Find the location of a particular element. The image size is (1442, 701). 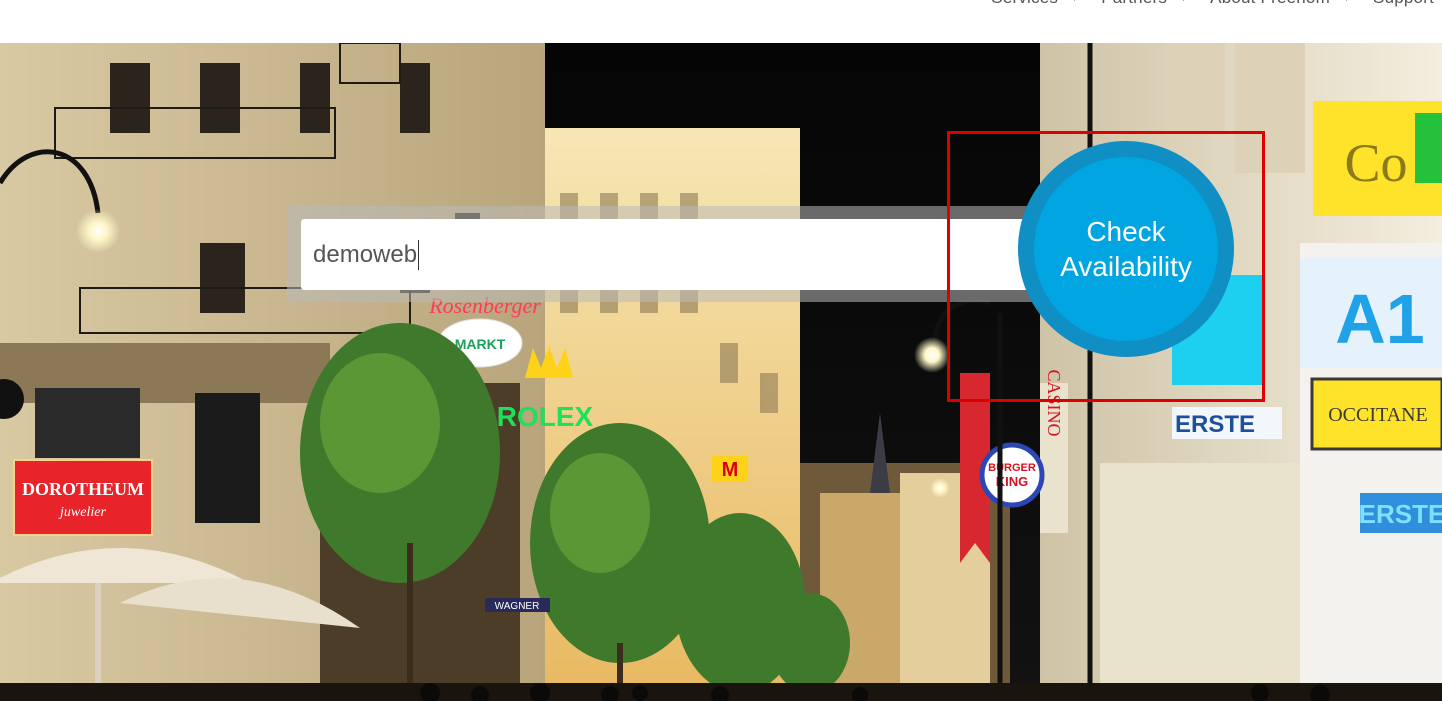

nav-item-services: Services ▼ is located at coordinates (1035, 4).